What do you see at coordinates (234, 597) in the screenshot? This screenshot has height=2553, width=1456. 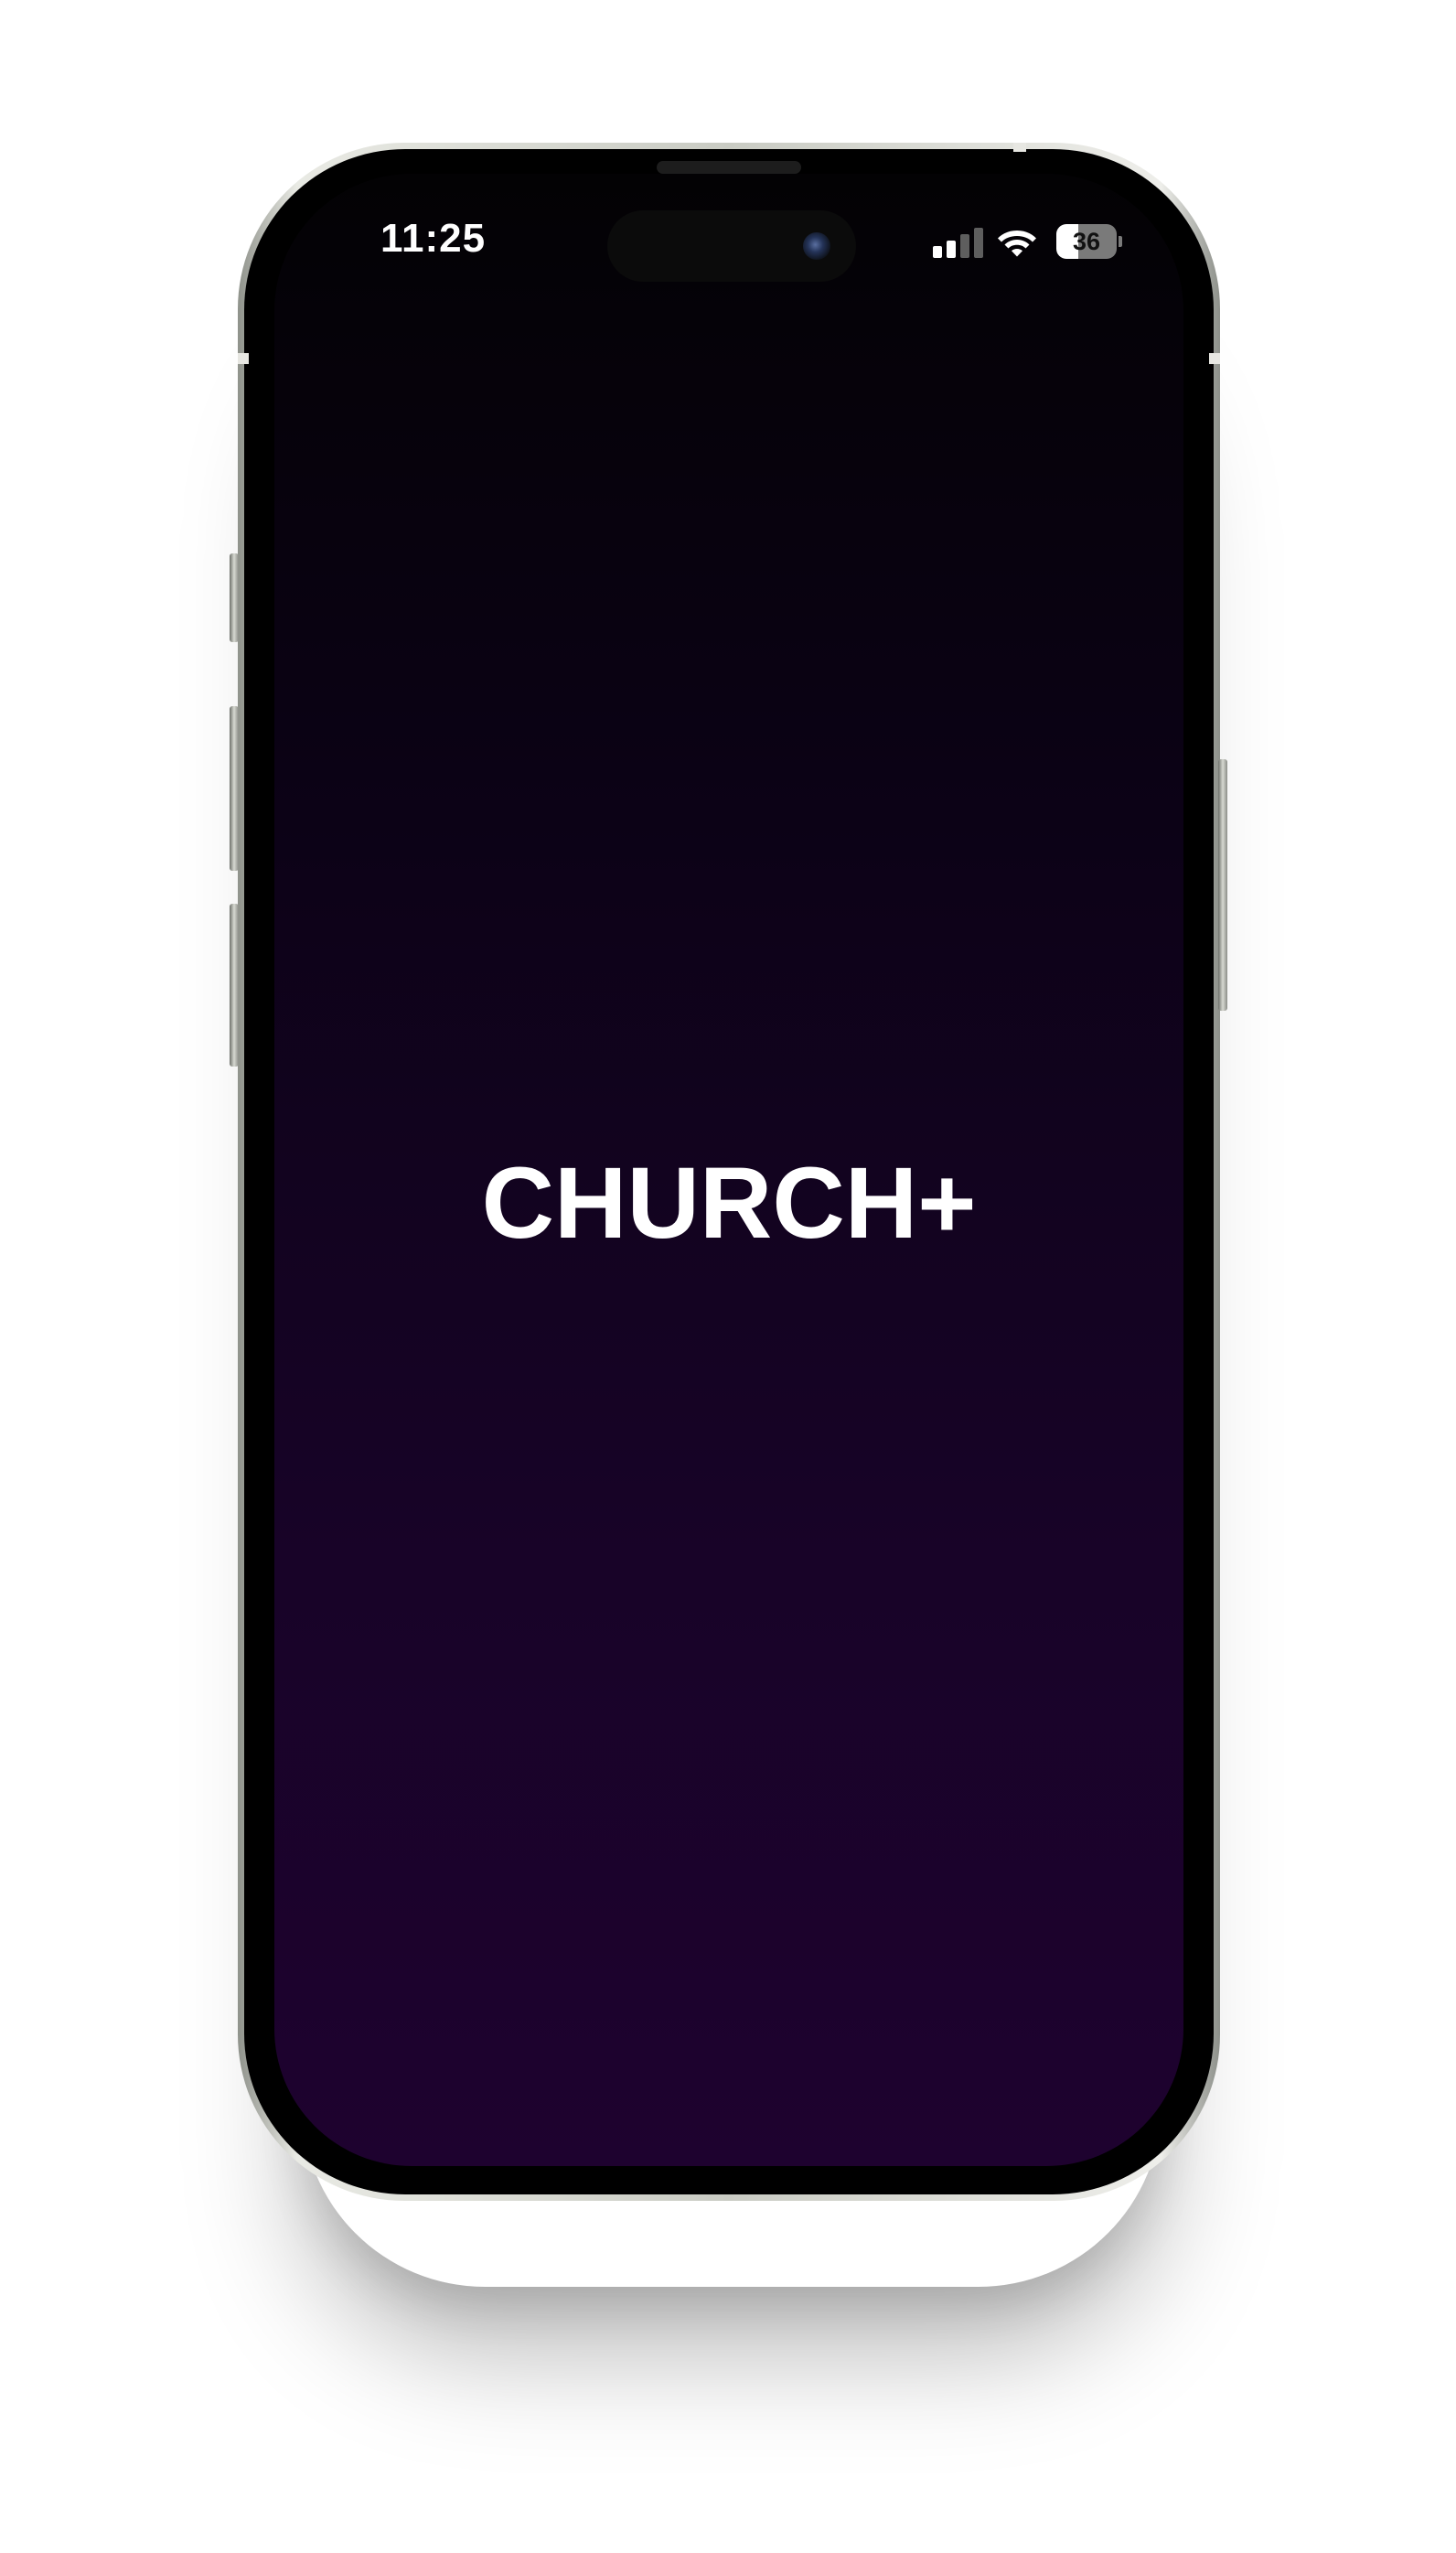 I see `action-button` at bounding box center [234, 597].